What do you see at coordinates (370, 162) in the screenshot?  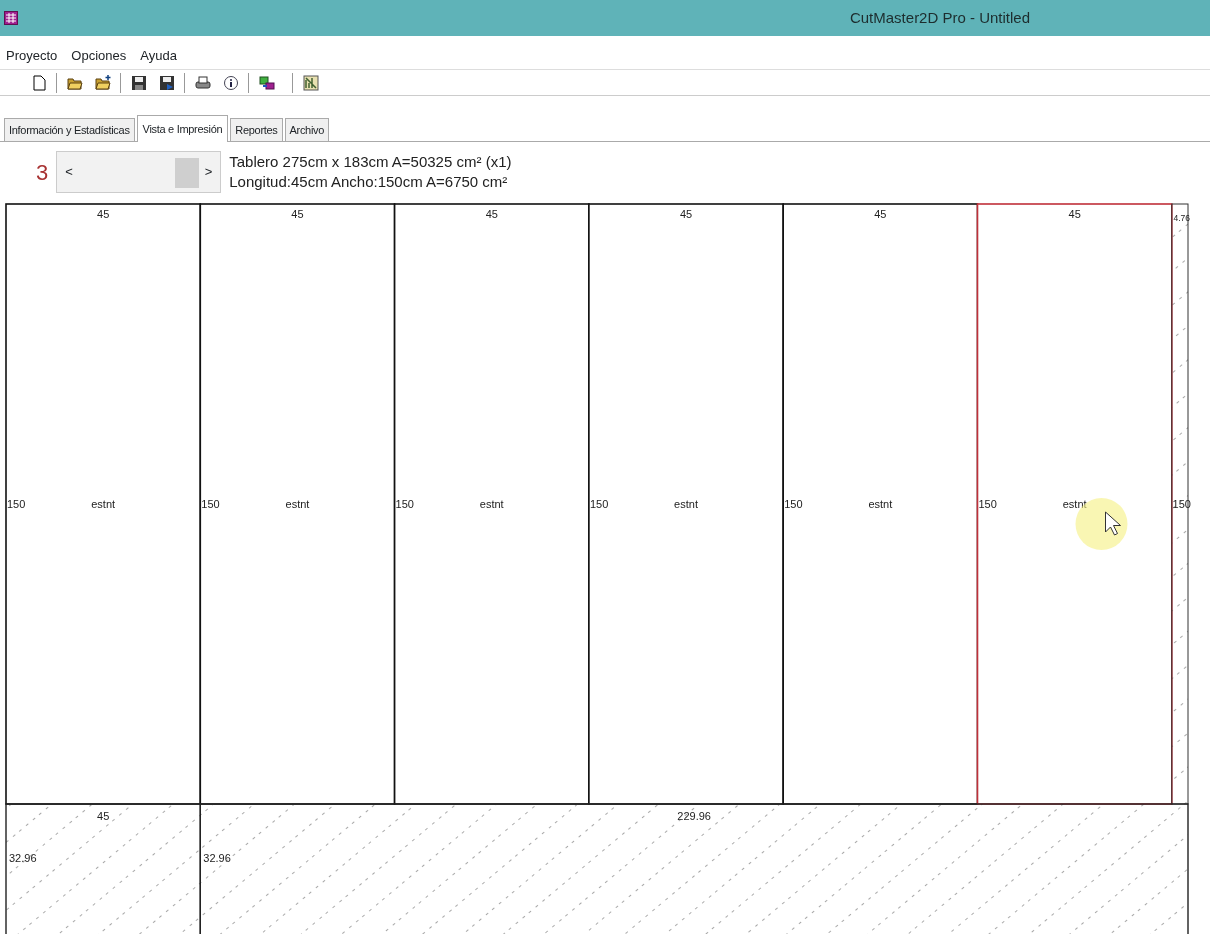 I see `info-text: Tablero 275cm x 183cm A=50325 cm² (x1)` at bounding box center [370, 162].